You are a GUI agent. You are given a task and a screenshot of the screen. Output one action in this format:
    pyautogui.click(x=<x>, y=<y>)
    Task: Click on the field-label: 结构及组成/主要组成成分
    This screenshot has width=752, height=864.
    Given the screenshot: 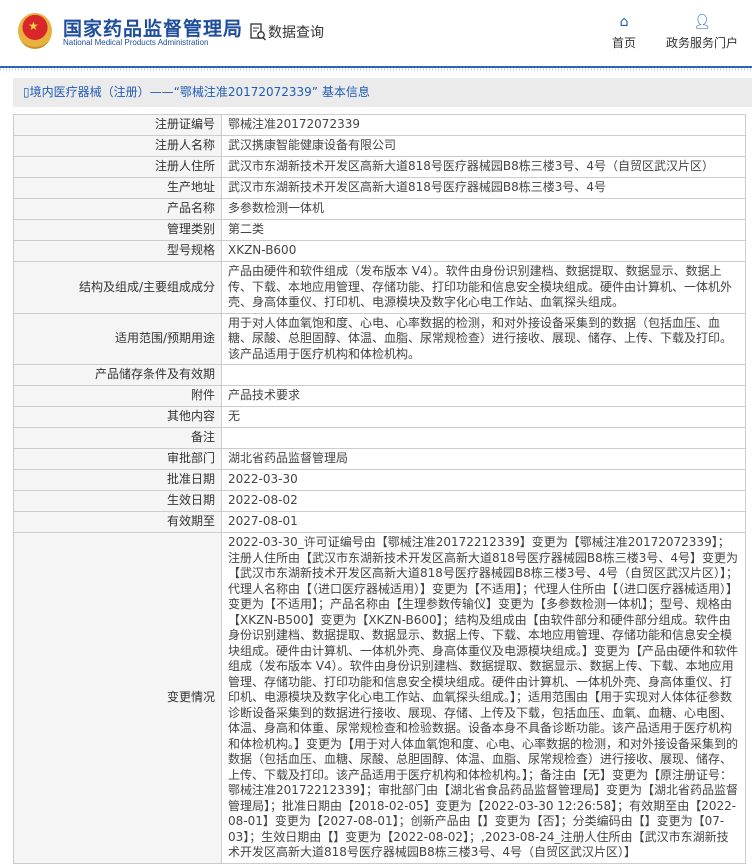 What is the action you would take?
    pyautogui.click(x=117, y=287)
    